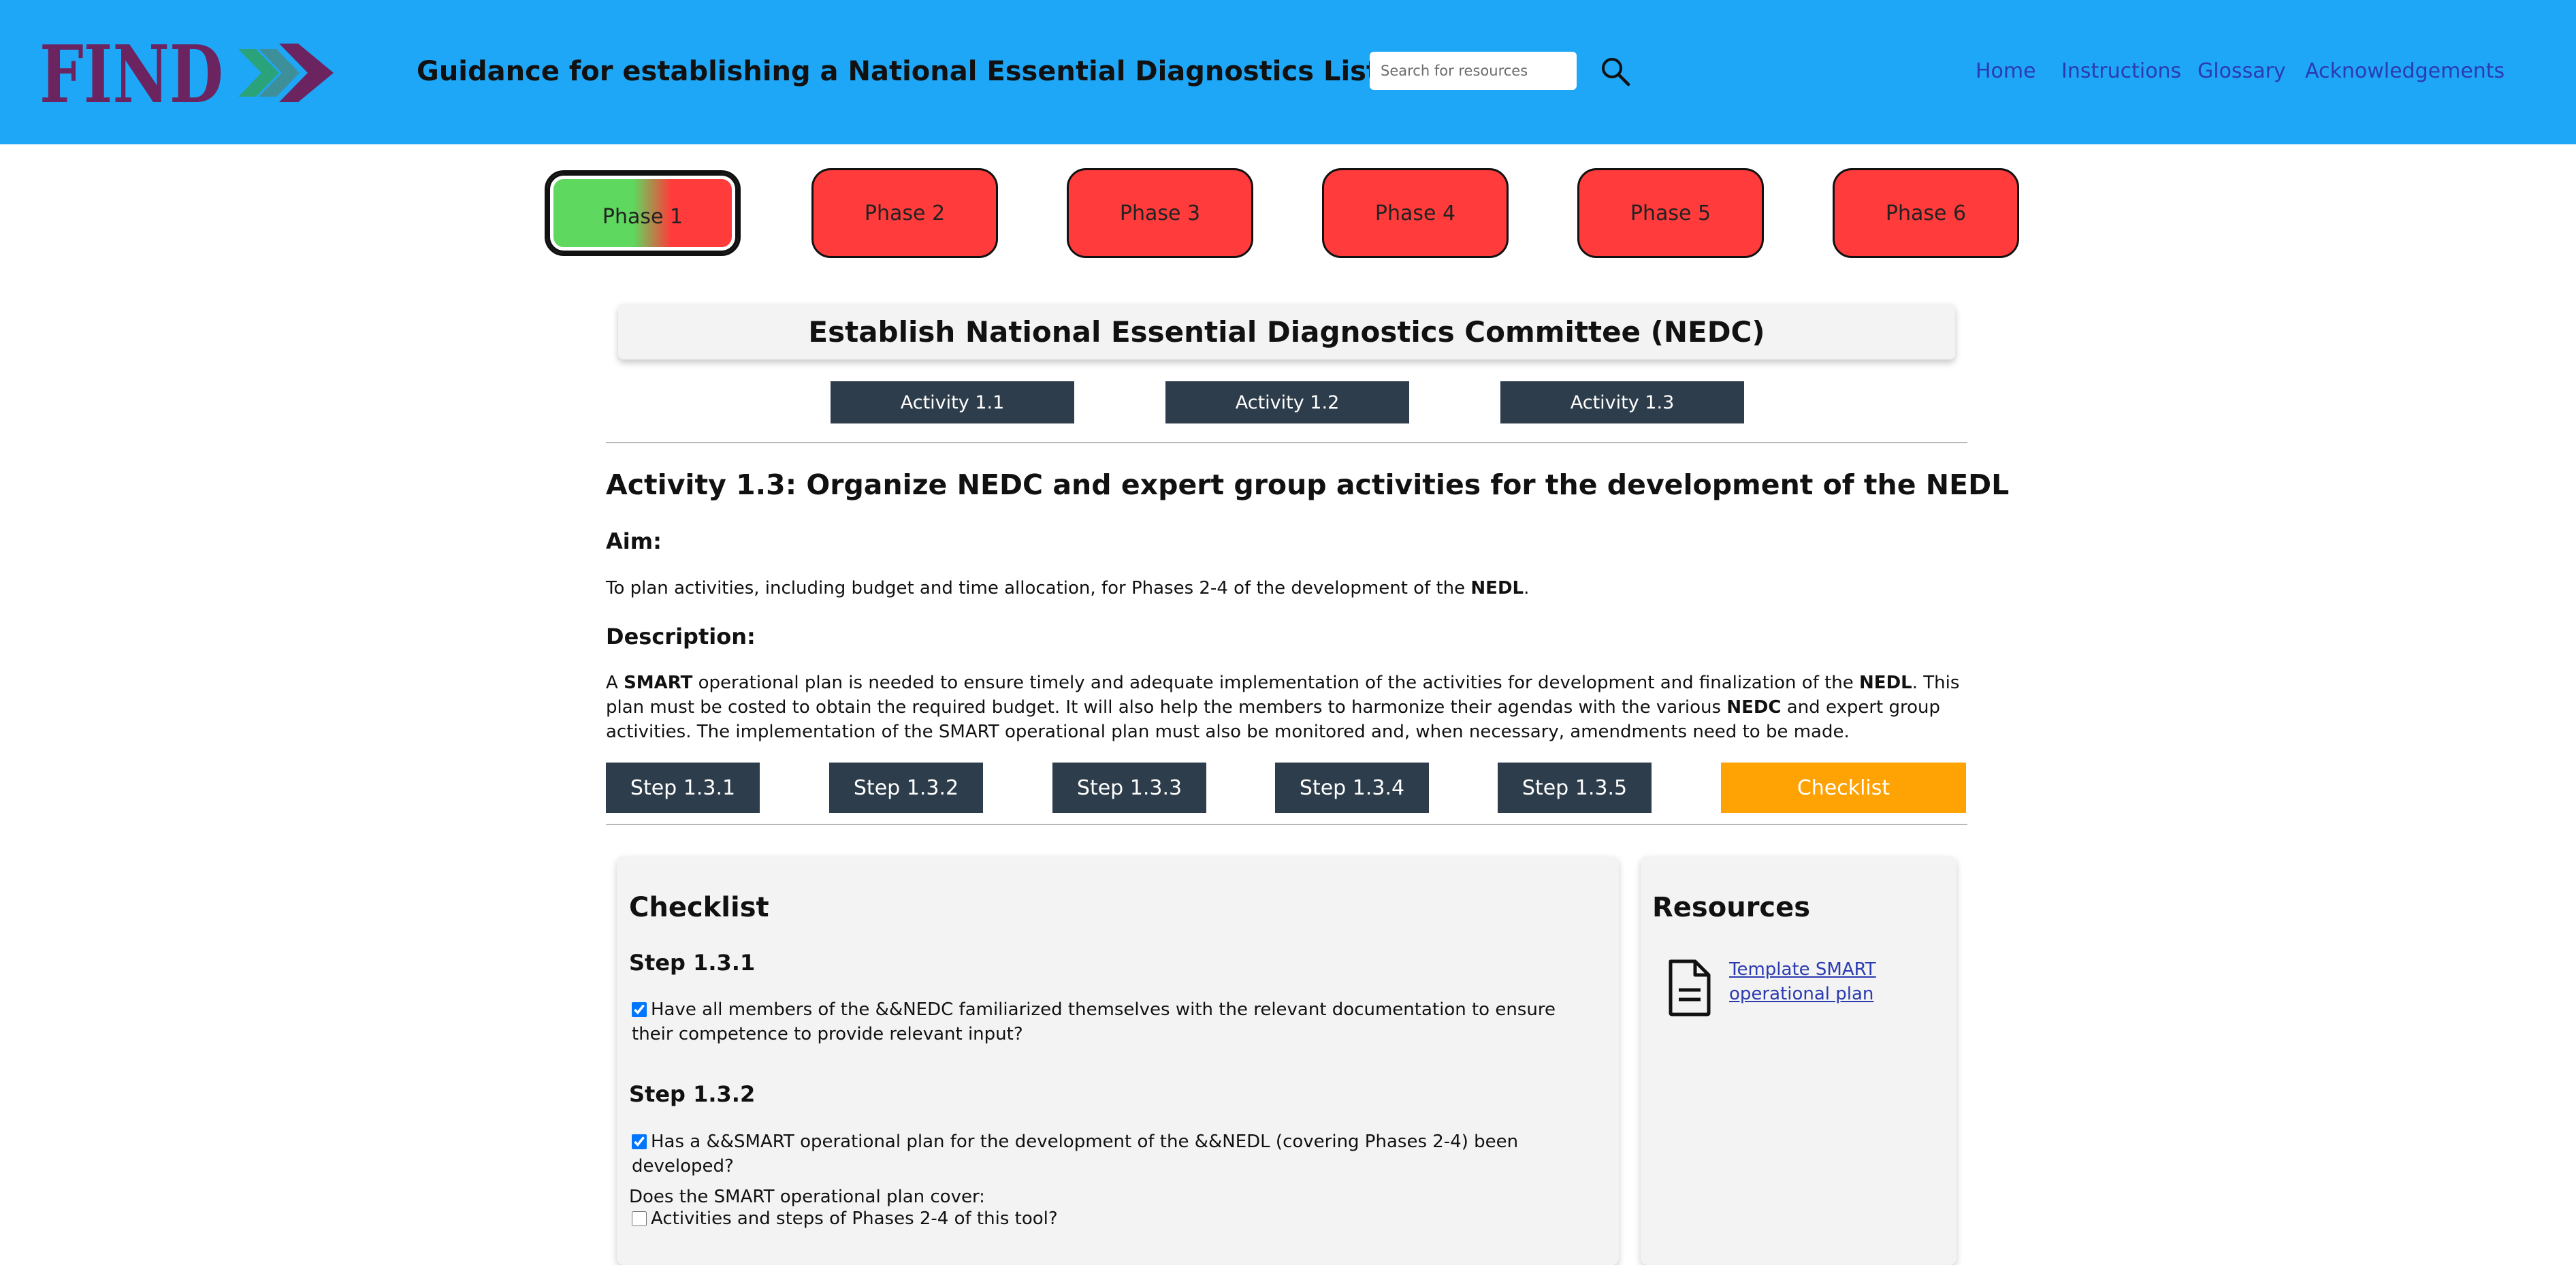 This screenshot has height=1265, width=2576. What do you see at coordinates (643, 213) in the screenshot?
I see `phase-1-button: Phase 1` at bounding box center [643, 213].